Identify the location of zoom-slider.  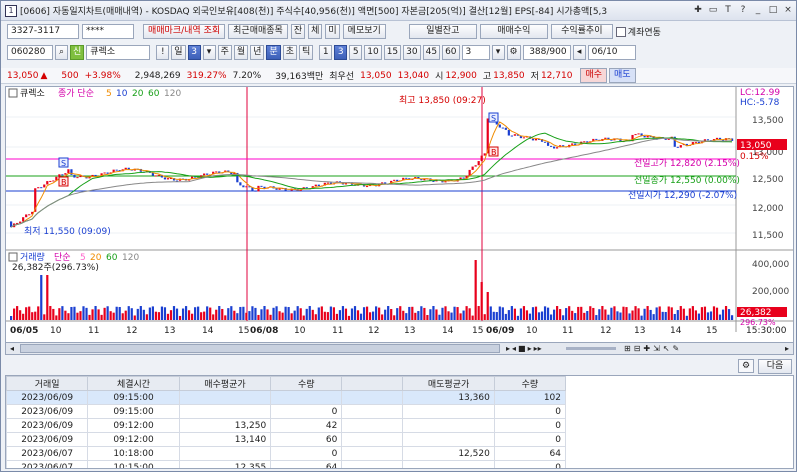
(591, 348).